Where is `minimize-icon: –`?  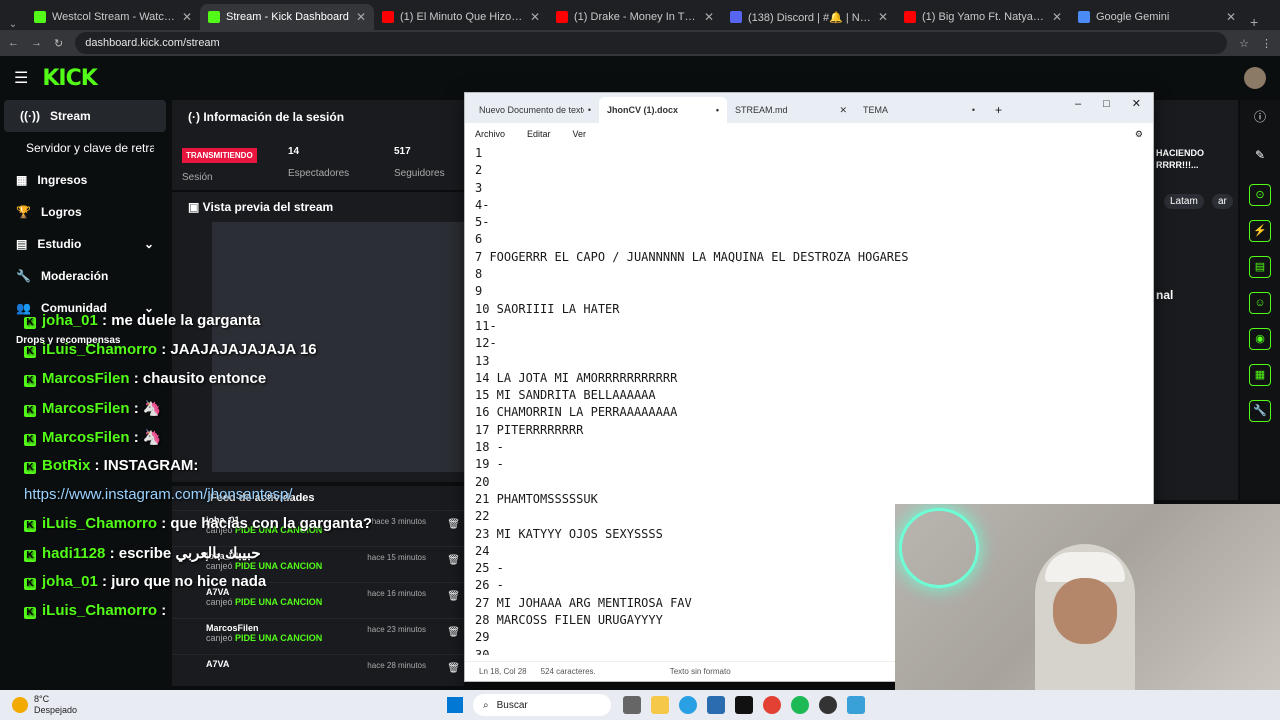
minimize-icon: – is located at coordinates (1078, 106).